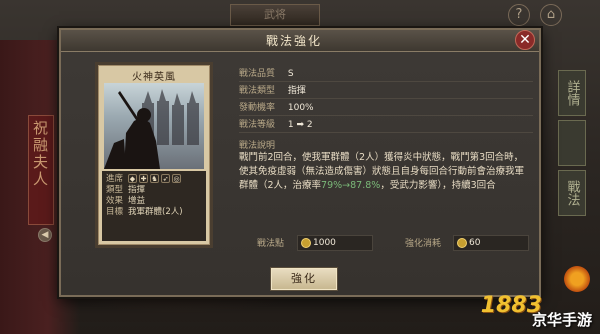 The height and width of the screenshot is (334, 600). What do you see at coordinates (351, 185) in the screenshot?
I see `heal-rate-highlight: 79%→87.8%` at bounding box center [351, 185].